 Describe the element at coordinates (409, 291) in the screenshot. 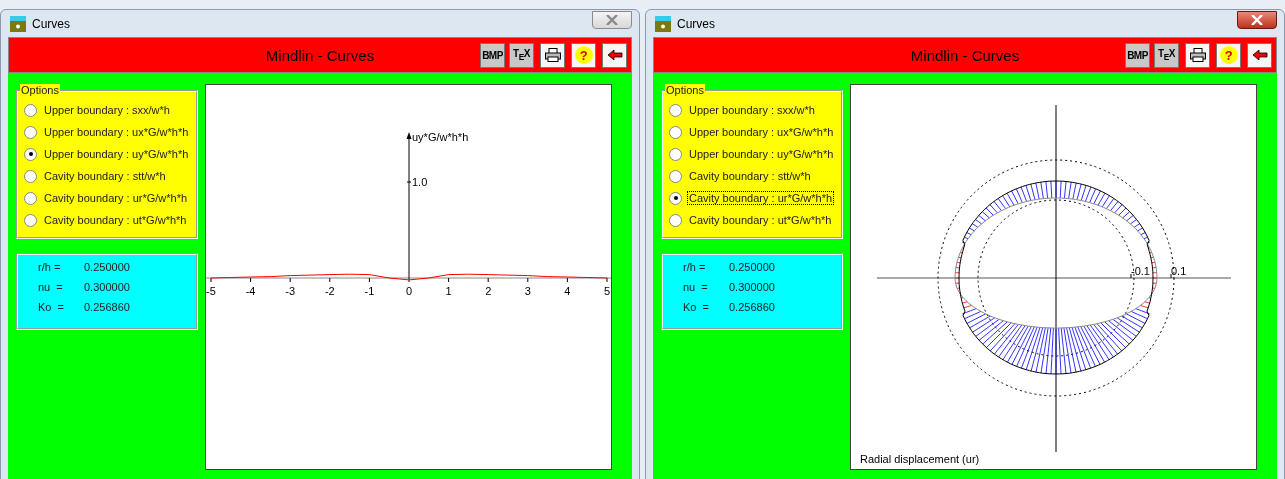

I see `tick-label: 0` at that location.